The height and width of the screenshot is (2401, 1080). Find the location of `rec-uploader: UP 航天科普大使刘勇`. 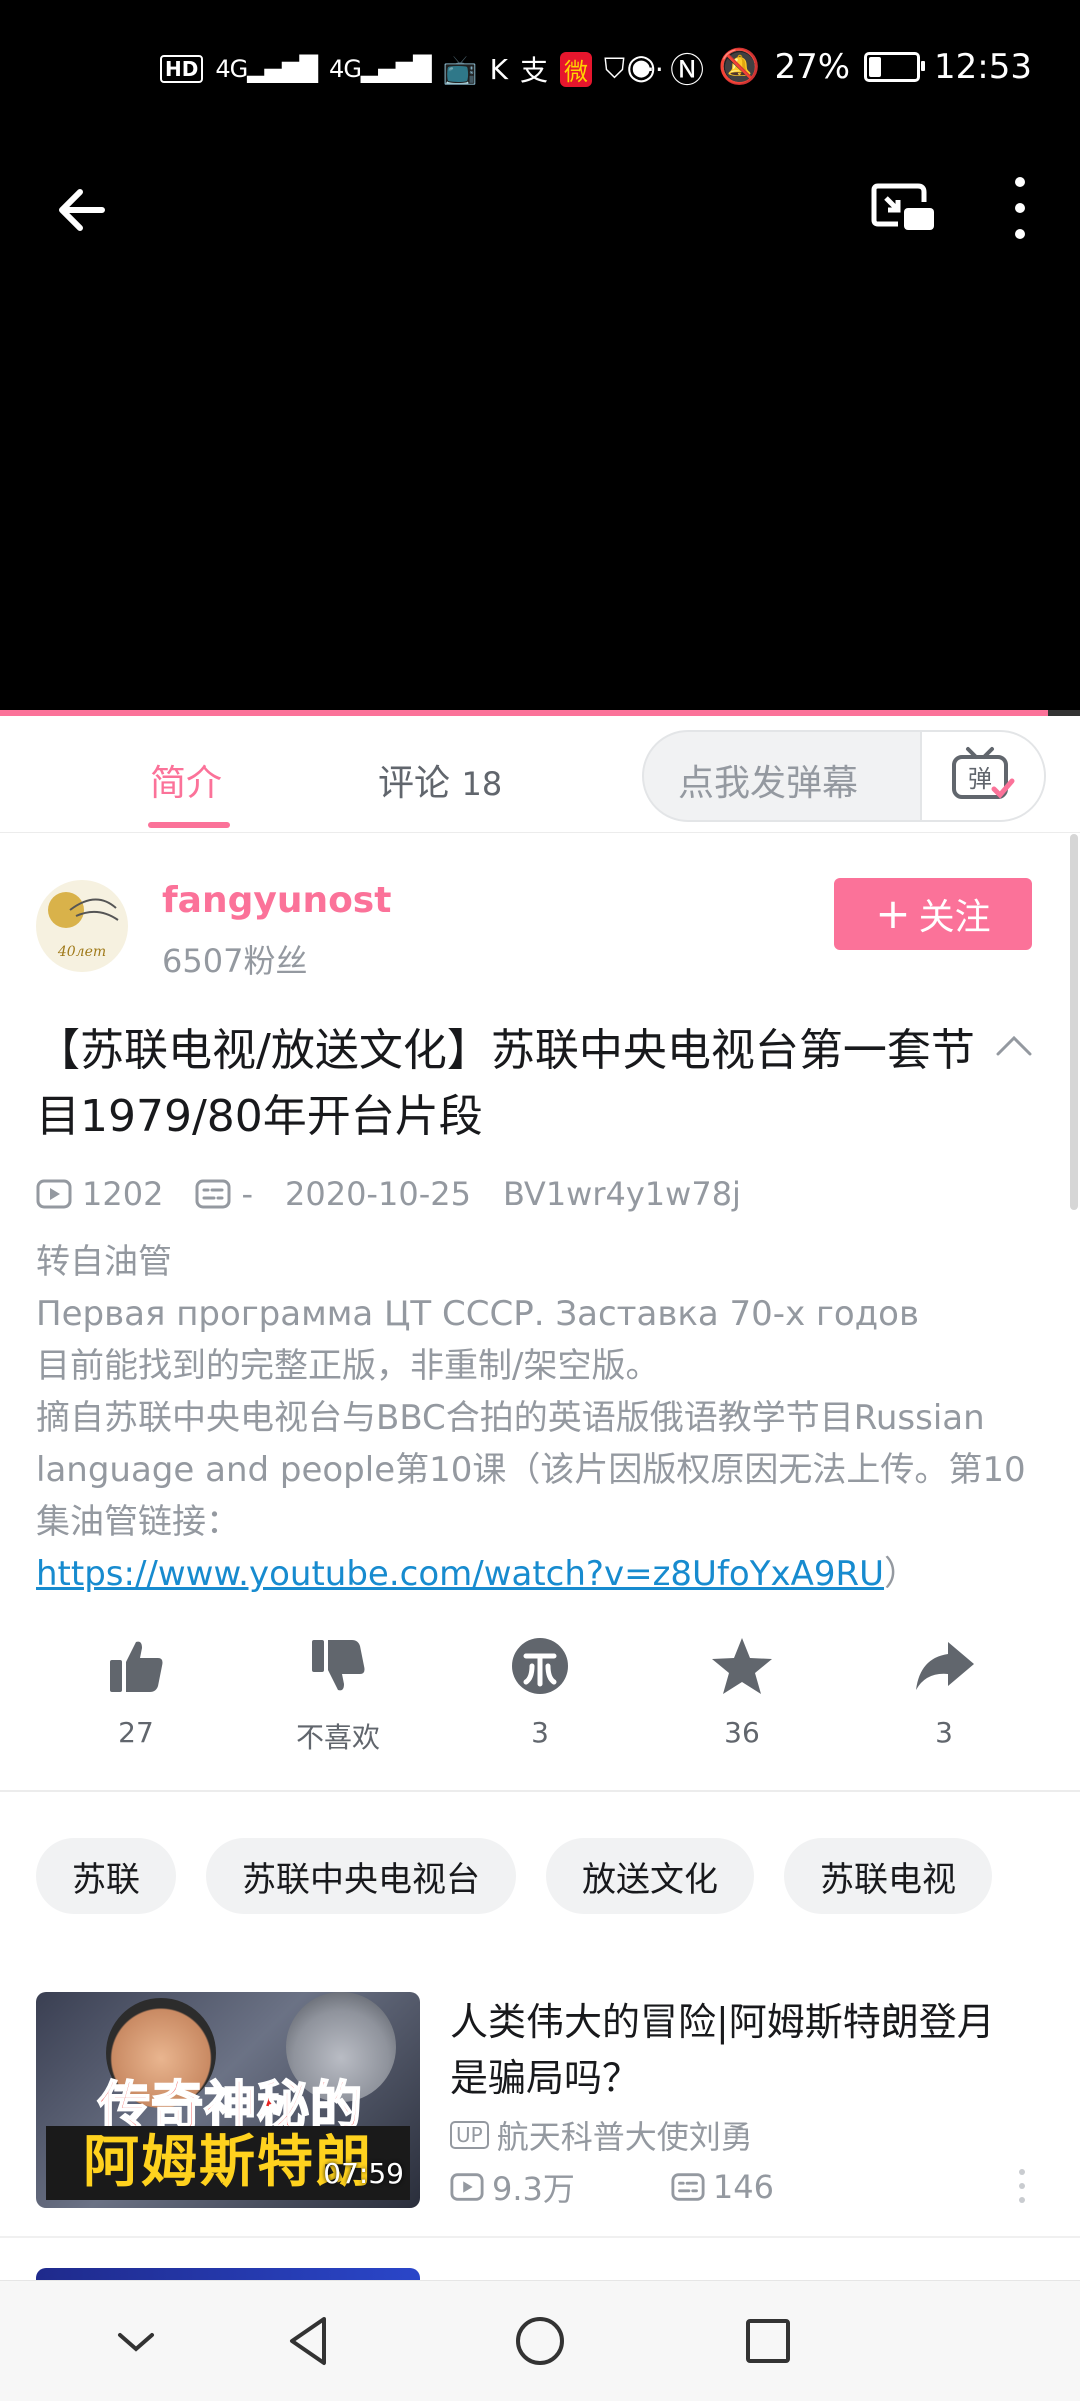

rec-uploader: UP 航天科普大使刘勇 is located at coordinates (601, 2135).